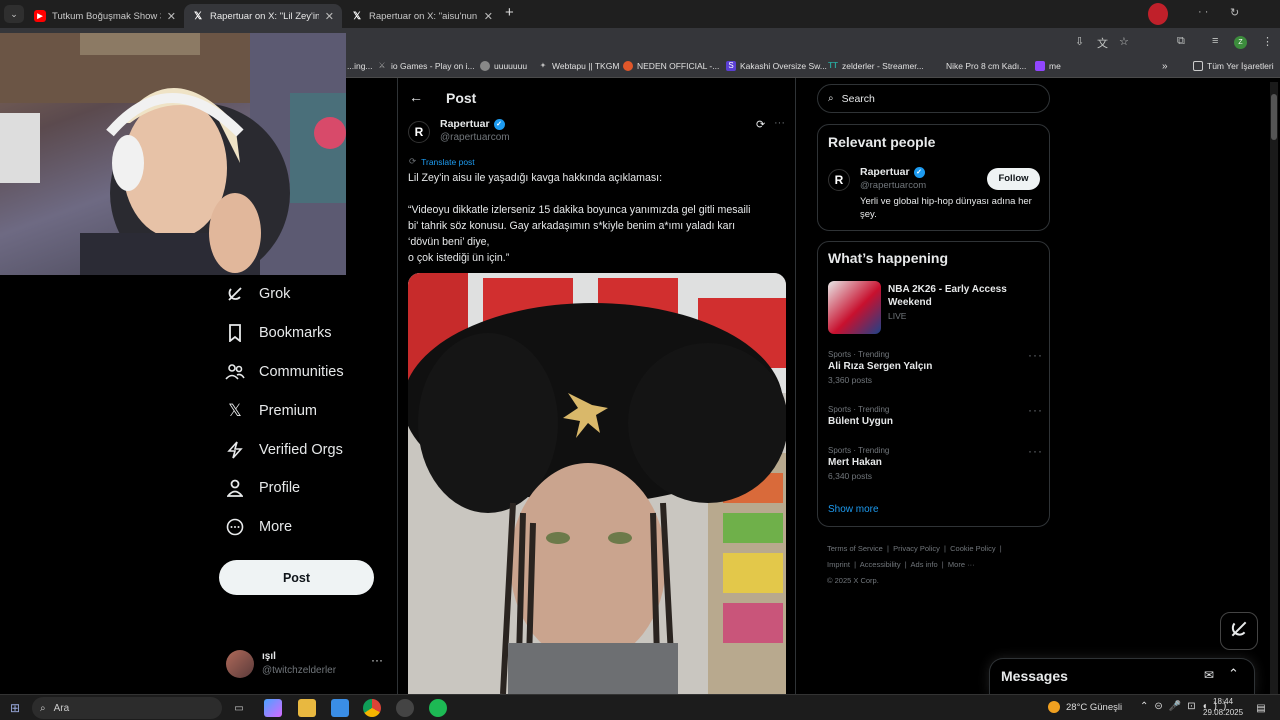  What do you see at coordinates (43, 708) in the screenshot?
I see `search-icon: ⌕` at bounding box center [43, 708].